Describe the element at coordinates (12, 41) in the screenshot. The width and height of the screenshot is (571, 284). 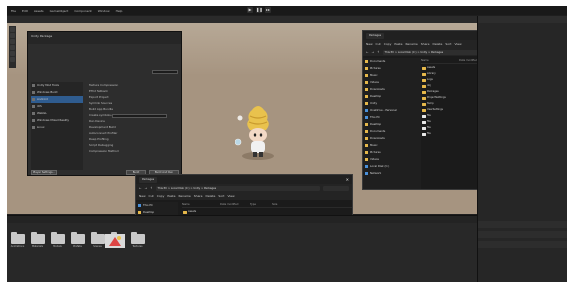
I see `rotate-tool-icon` at that location.